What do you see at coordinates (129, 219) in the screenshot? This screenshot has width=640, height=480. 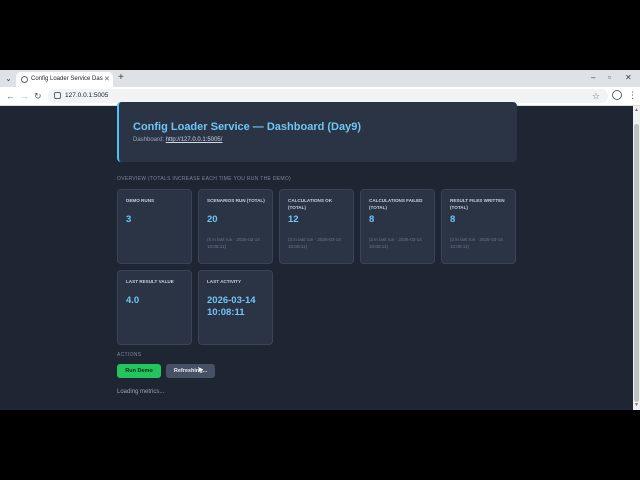 I see `card-value: 3` at bounding box center [129, 219].